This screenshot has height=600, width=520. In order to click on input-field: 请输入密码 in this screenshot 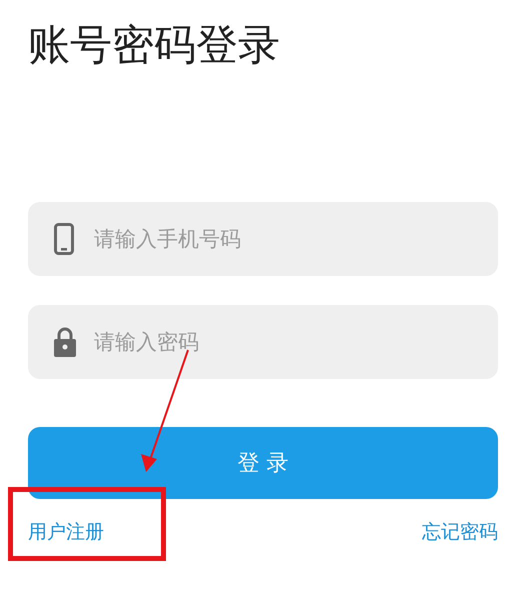, I will do `click(263, 342)`.